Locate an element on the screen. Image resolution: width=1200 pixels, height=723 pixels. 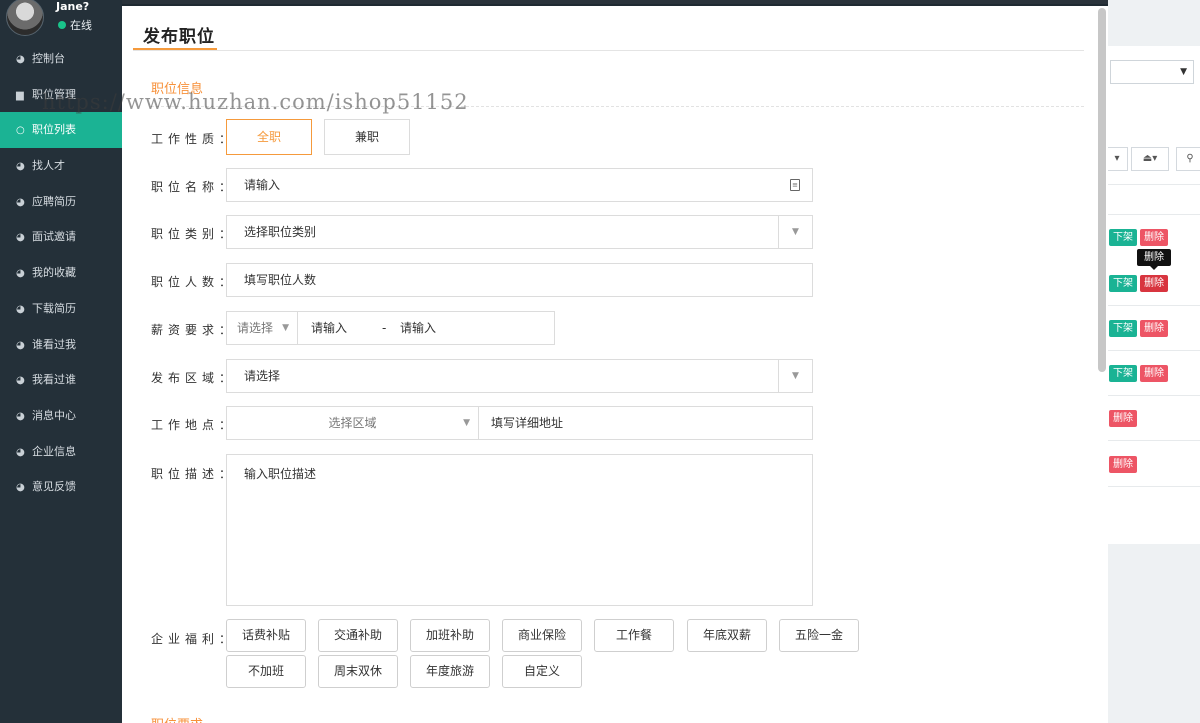
description-textarea: 输入职位描述 is located at coordinates (519, 530).